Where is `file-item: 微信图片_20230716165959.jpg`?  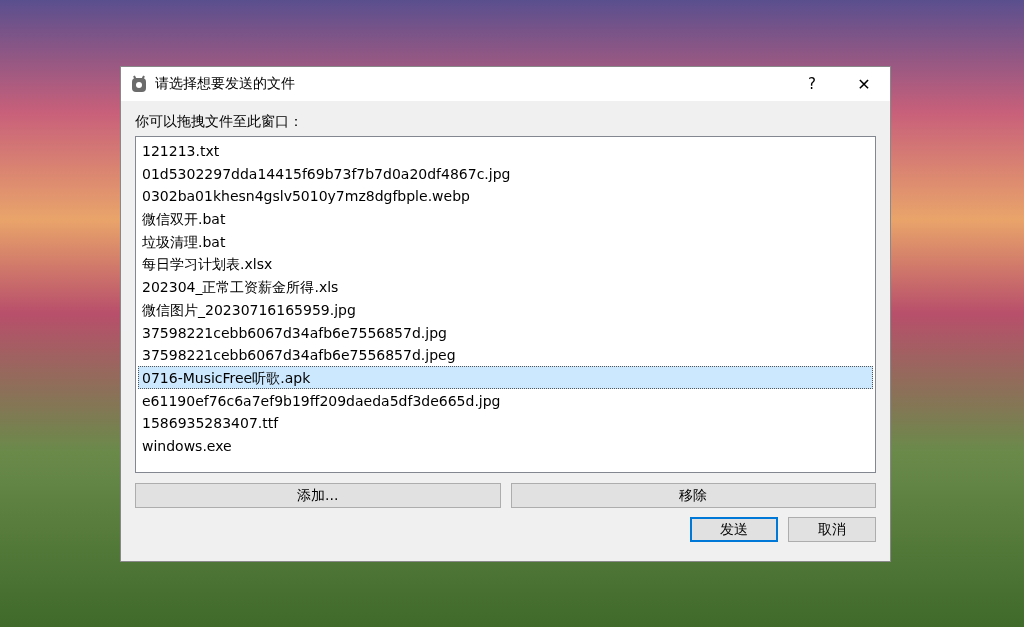
file-item: 微信图片_20230716165959.jpg is located at coordinates (505, 309).